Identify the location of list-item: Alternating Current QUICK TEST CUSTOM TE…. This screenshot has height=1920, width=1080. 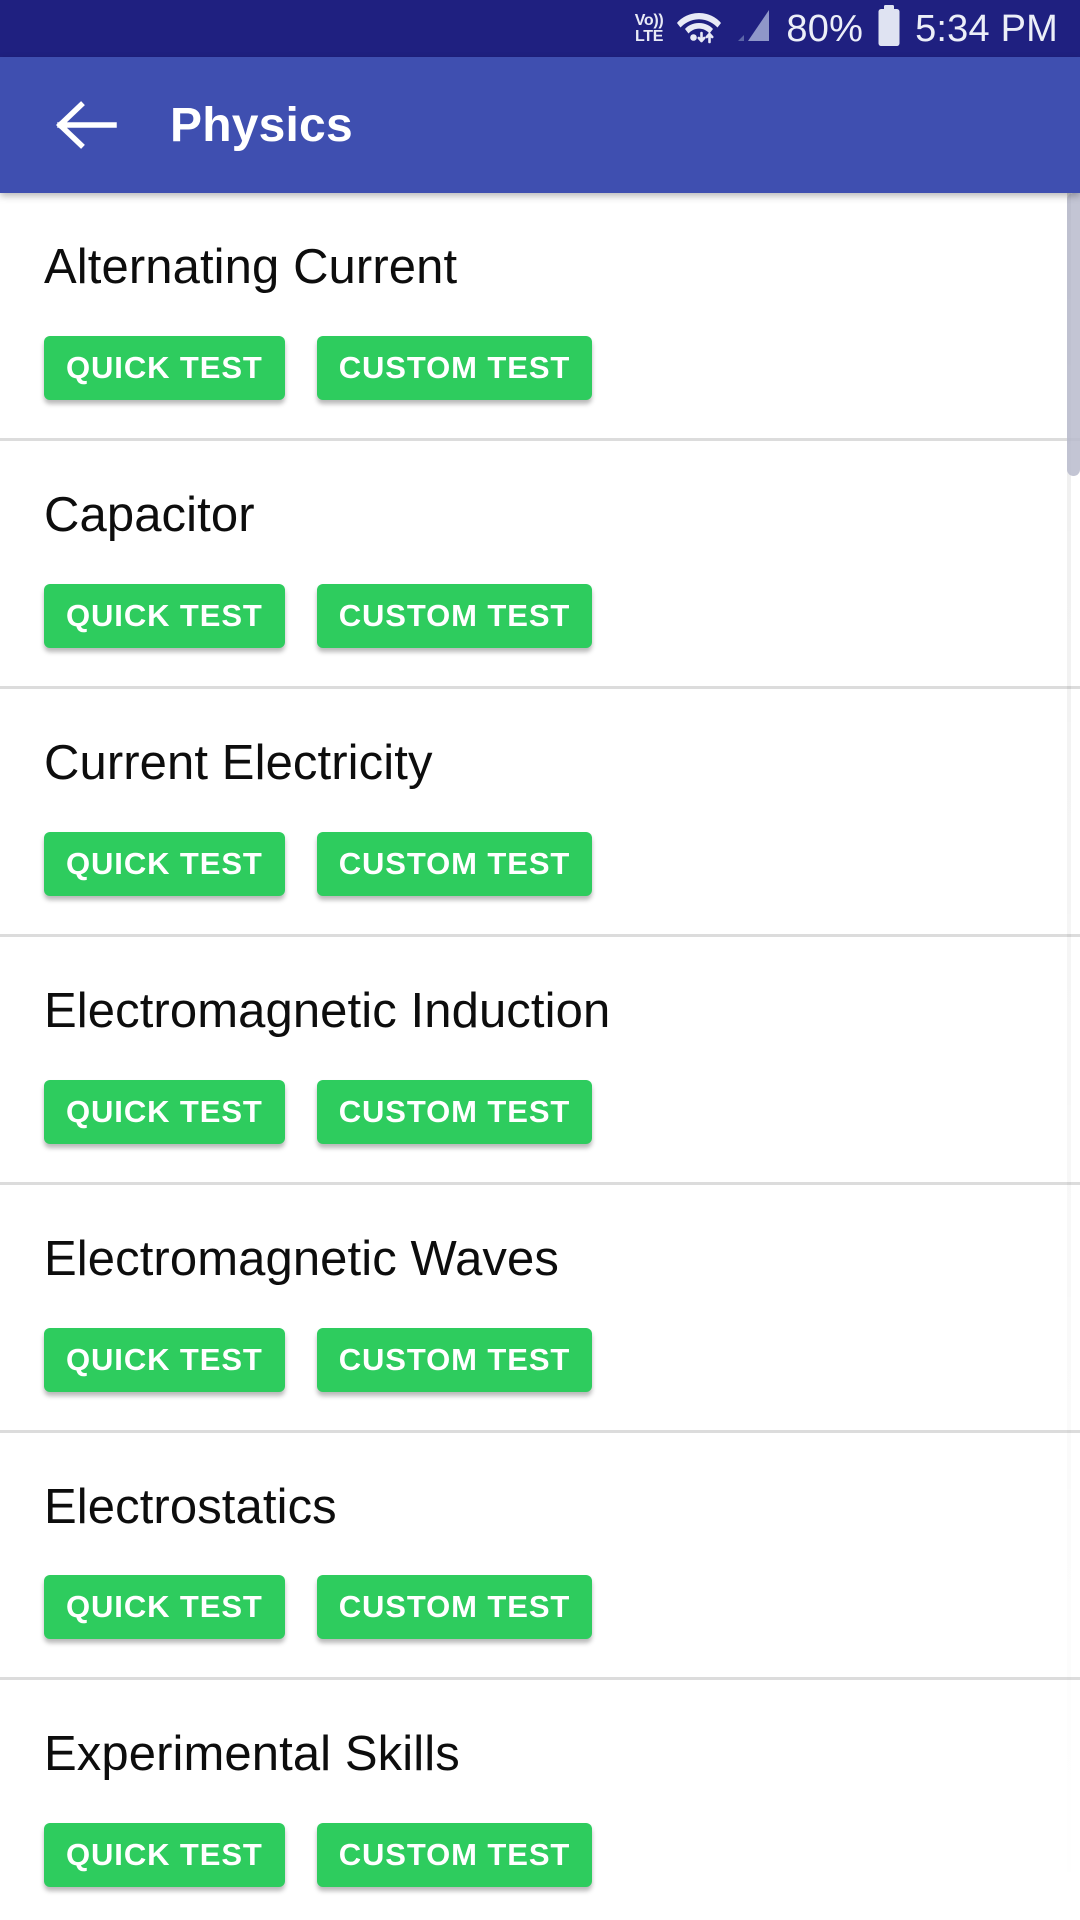
(540, 317).